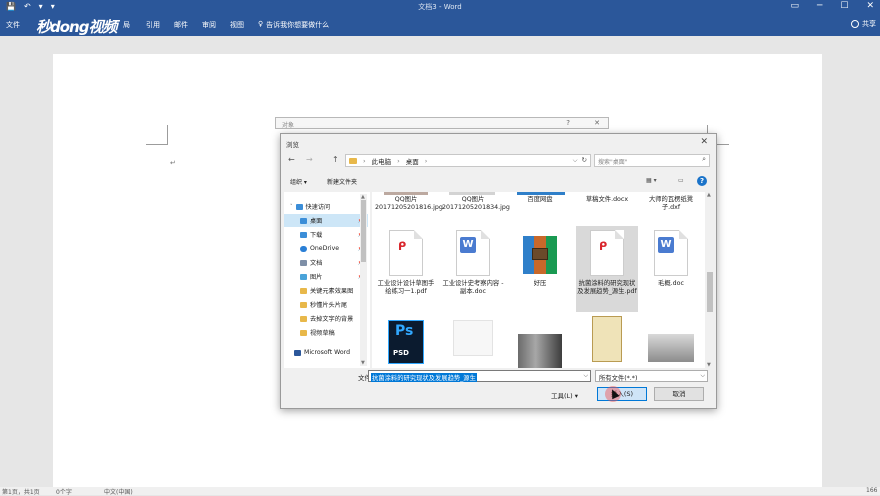 This screenshot has width=880, height=496. What do you see at coordinates (869, 24) in the screenshot?
I see `share-label: 共享` at bounding box center [869, 24].